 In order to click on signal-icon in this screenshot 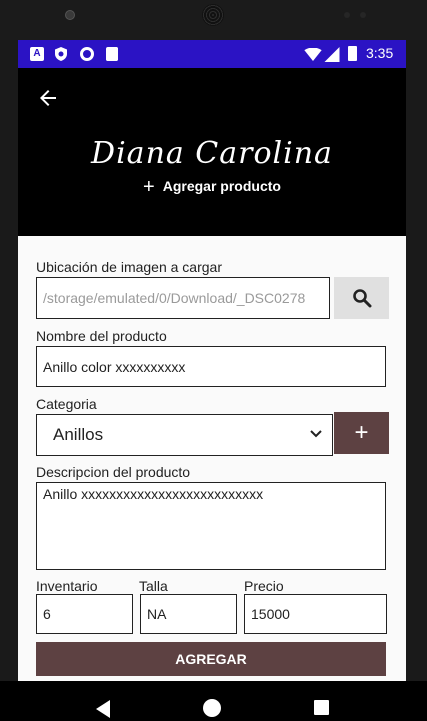, I will do `click(332, 54)`.